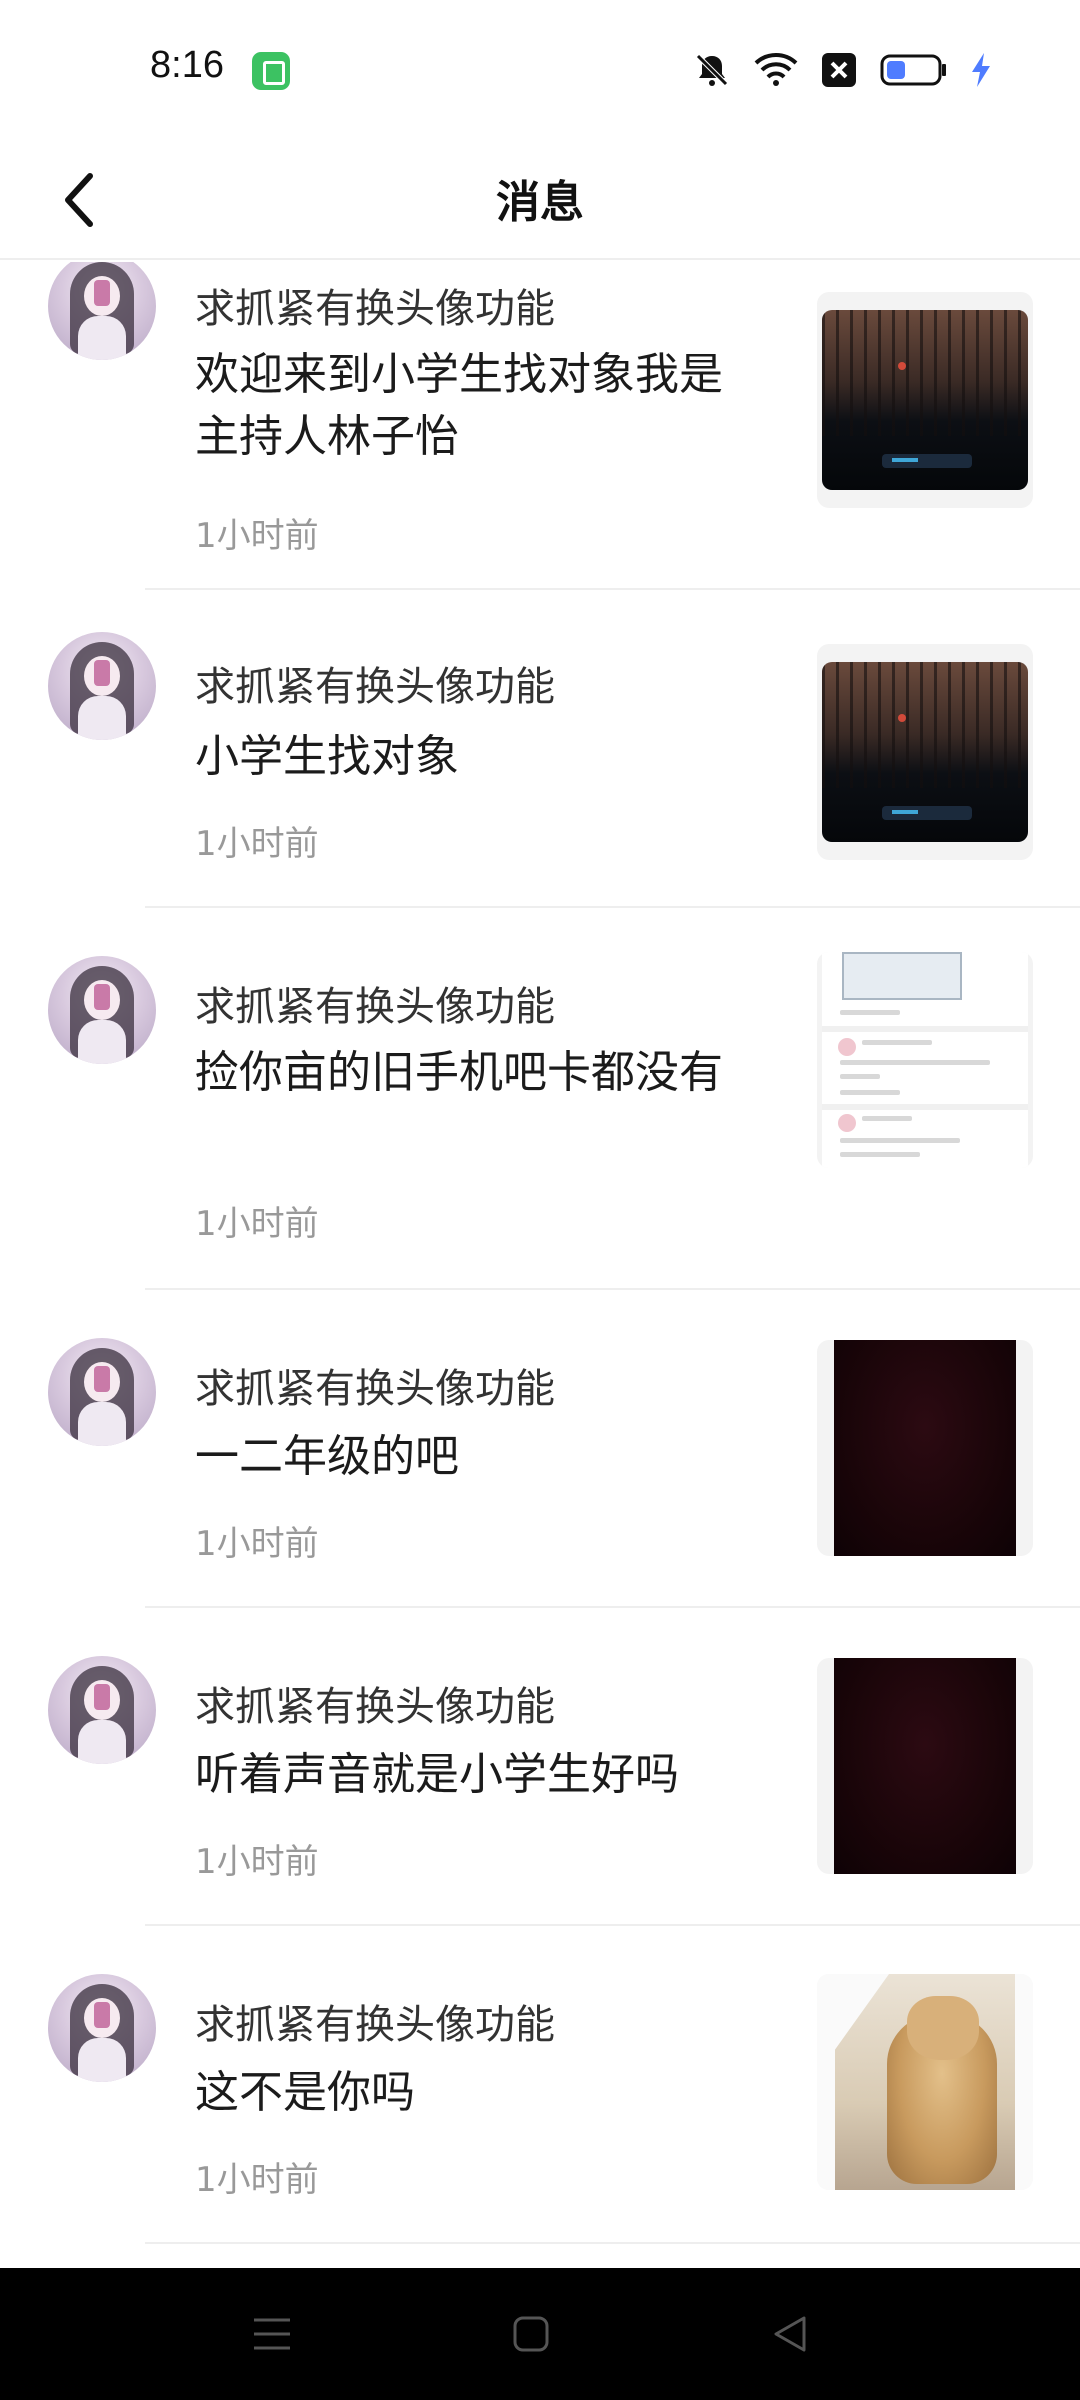 Image resolution: width=1080 pixels, height=2400 pixels. What do you see at coordinates (437, 1774) in the screenshot?
I see `message-text: 听着声音就是小学生好吗` at bounding box center [437, 1774].